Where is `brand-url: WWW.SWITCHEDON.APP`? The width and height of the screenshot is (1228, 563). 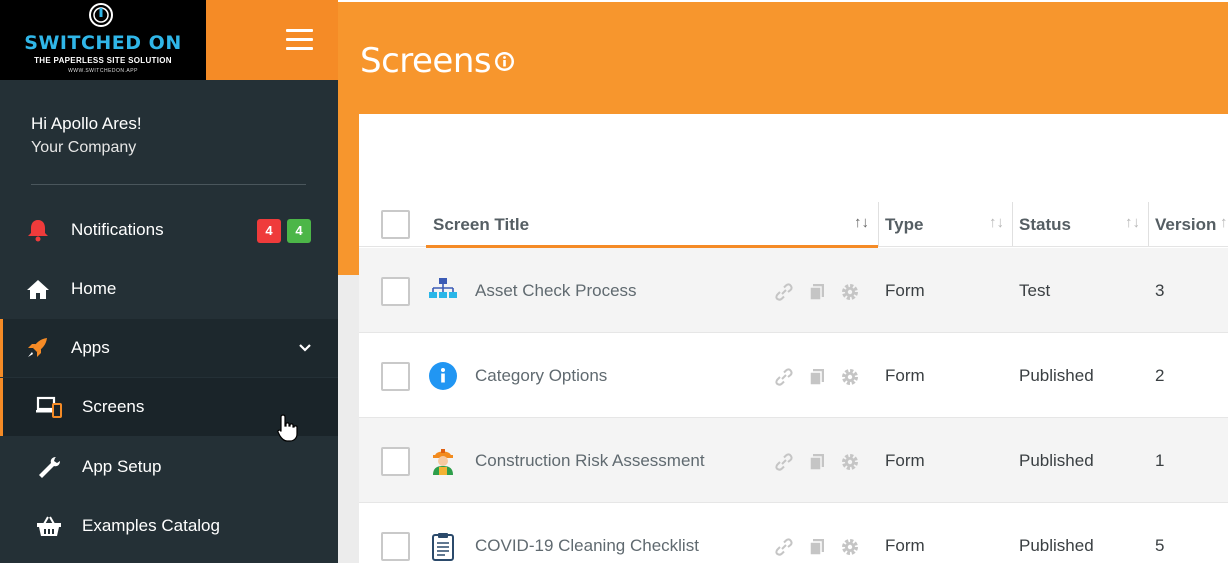 brand-url: WWW.SWITCHEDON.APP is located at coordinates (103, 71).